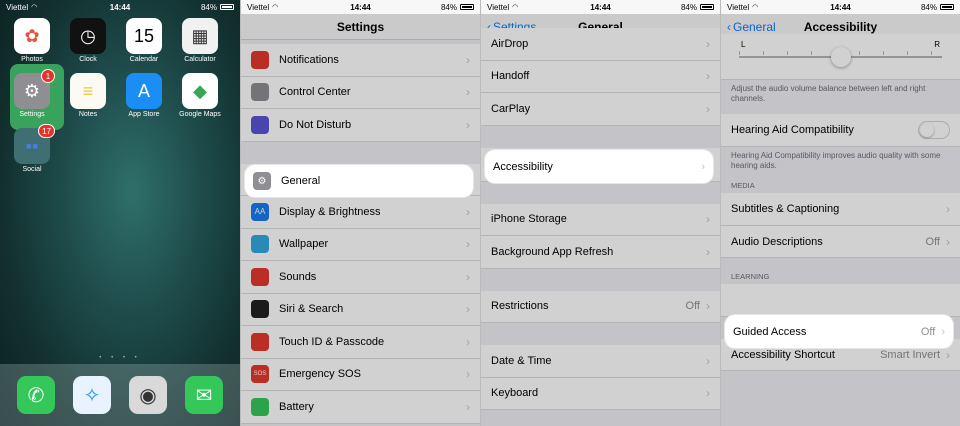  Describe the element at coordinates (521, 360) in the screenshot. I see `list-item-label: Date & Time` at that location.